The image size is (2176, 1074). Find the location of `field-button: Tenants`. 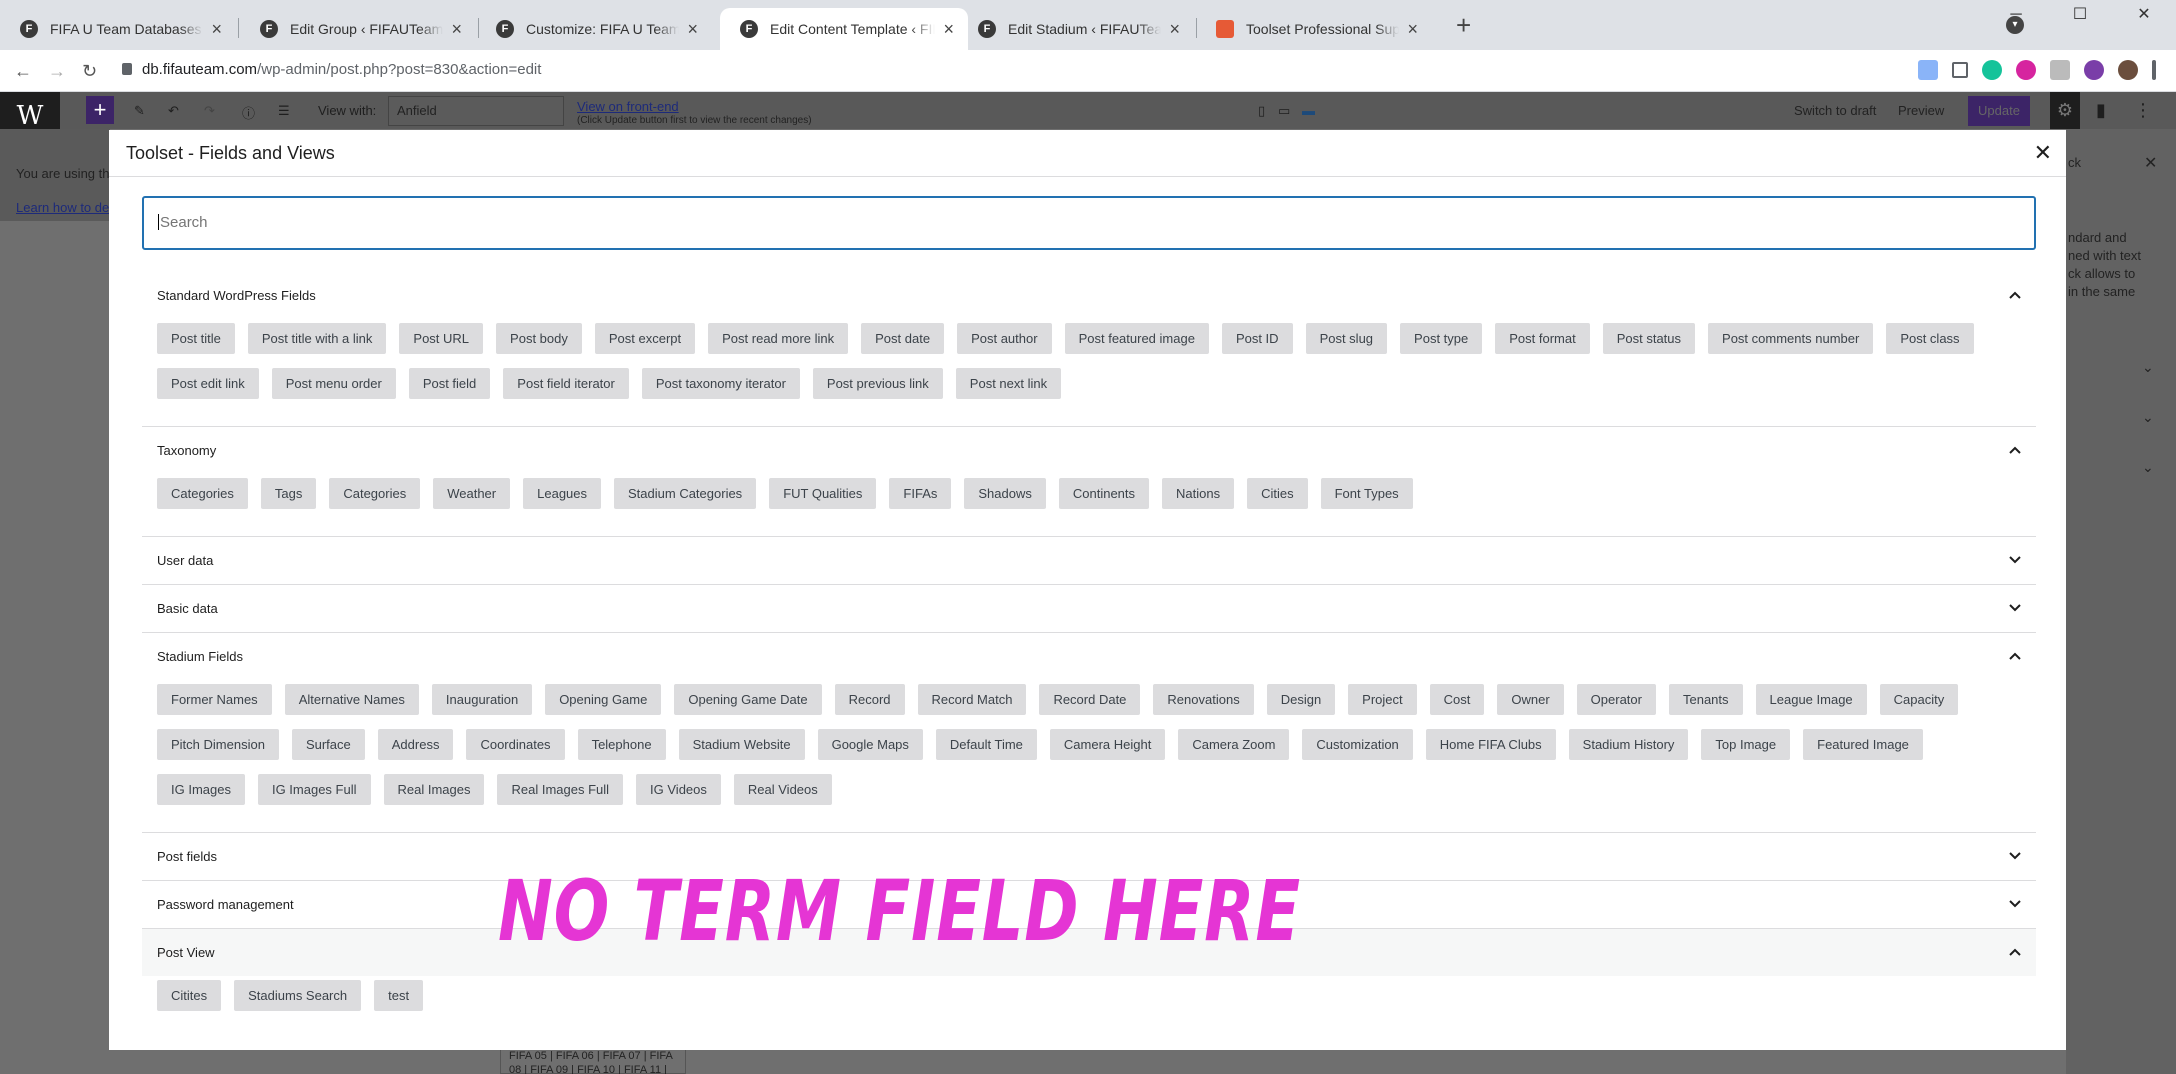

field-button: Tenants is located at coordinates (1705, 699).